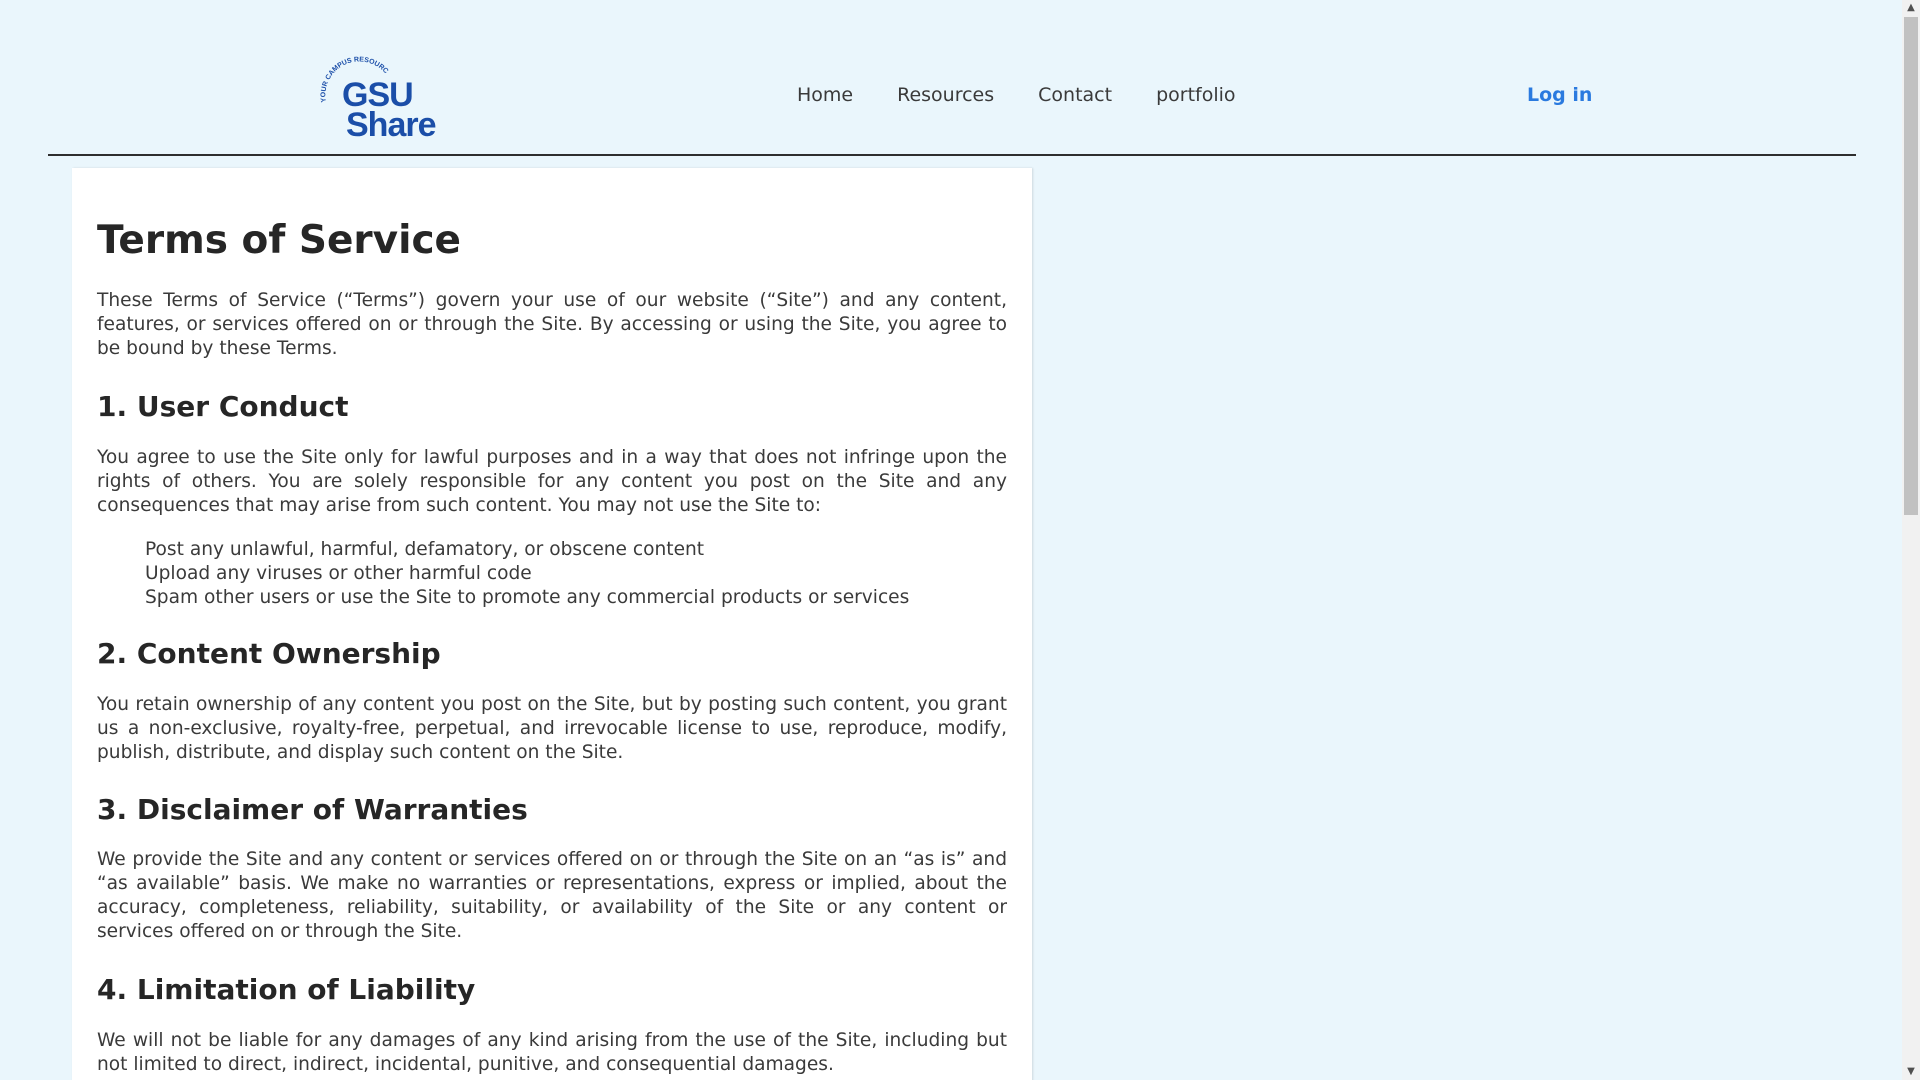  Describe the element at coordinates (1911, 266) in the screenshot. I see `scrollbar-thumb` at that location.